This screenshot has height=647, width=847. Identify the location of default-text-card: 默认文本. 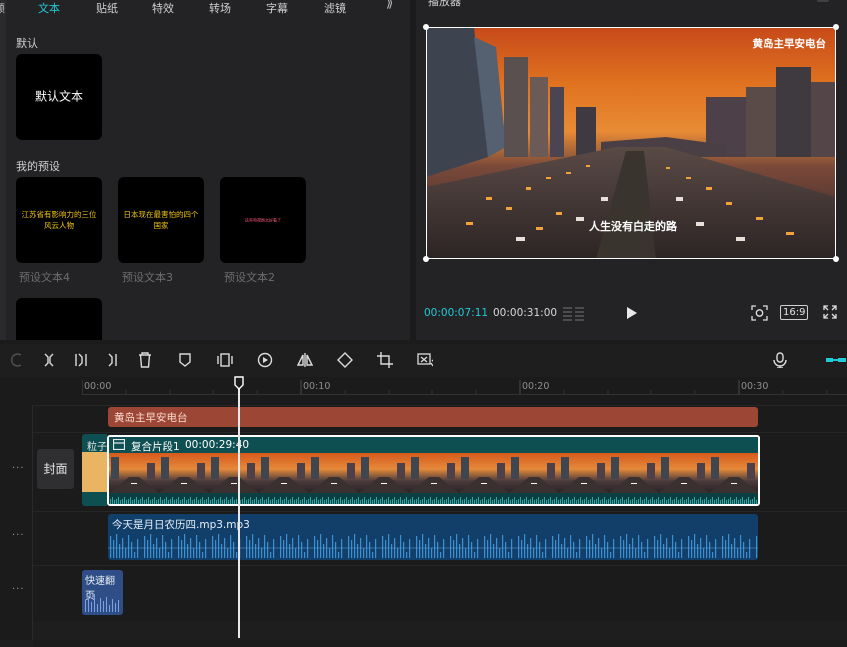
(59, 97).